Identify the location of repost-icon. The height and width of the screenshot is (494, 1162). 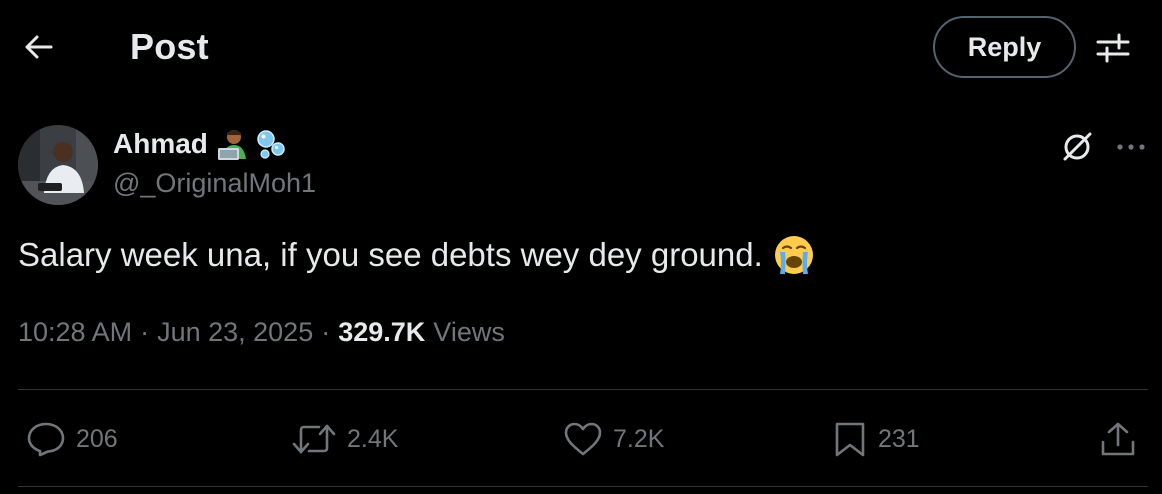
(314, 439).